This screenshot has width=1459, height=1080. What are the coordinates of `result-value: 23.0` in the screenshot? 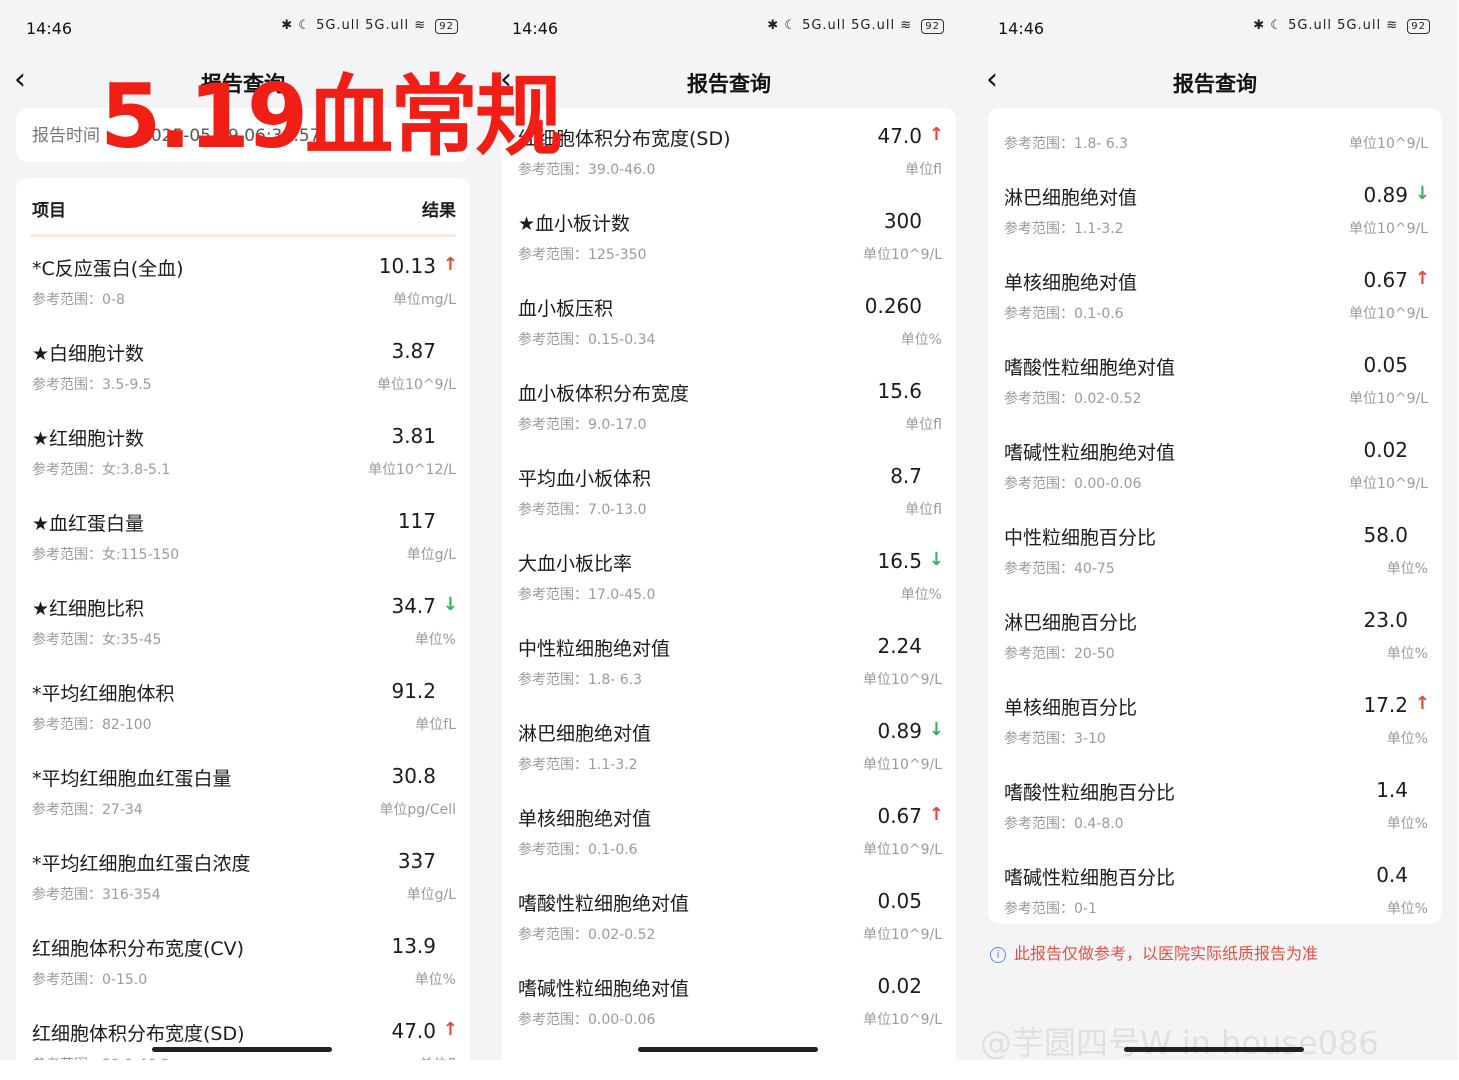 It's located at (1385, 620).